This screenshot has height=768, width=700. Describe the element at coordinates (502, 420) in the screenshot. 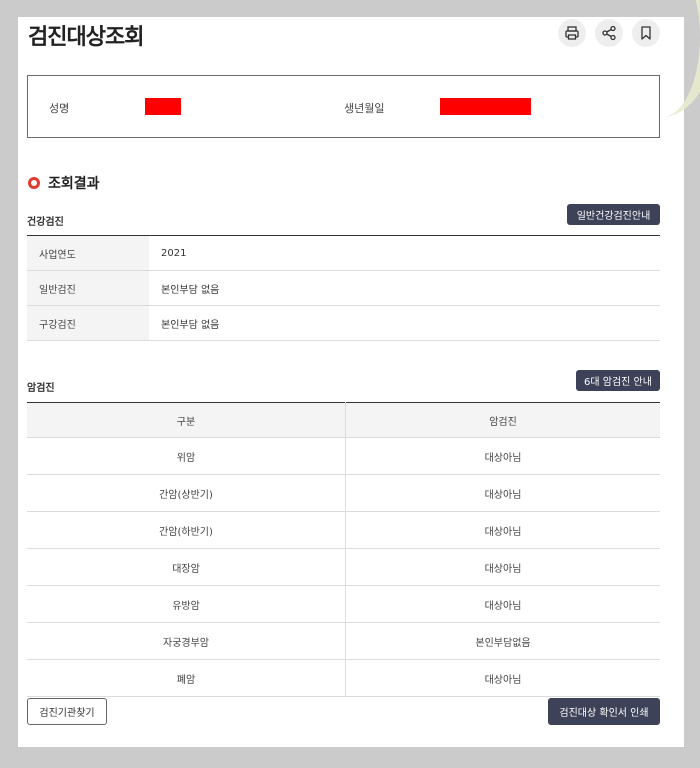

I see `column-header: 암검진` at that location.